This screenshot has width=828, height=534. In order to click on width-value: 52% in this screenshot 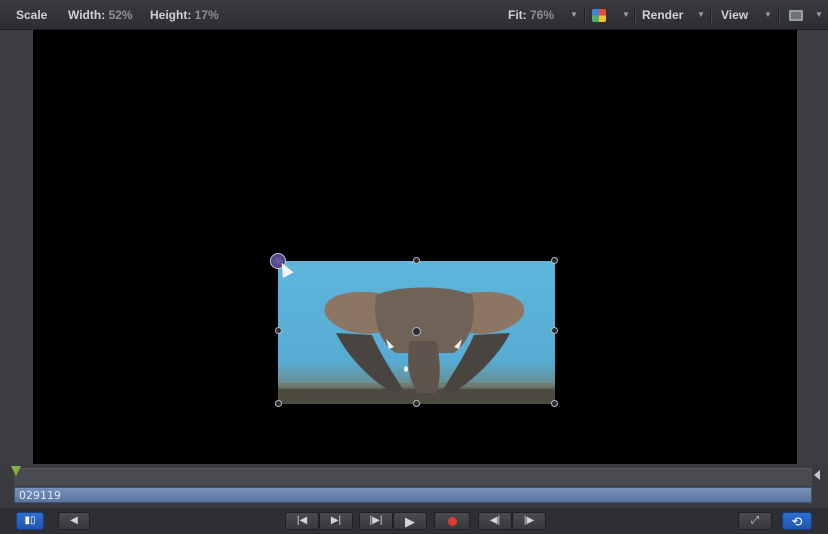, I will do `click(120, 15)`.